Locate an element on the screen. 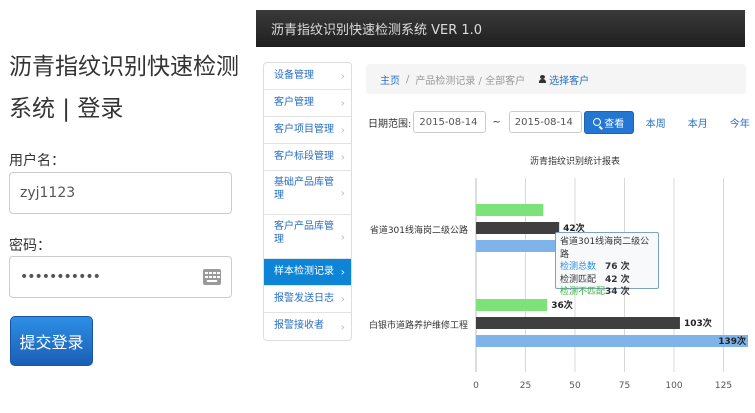  sidebar-item-base-product: 基础产品库管理 › is located at coordinates (307, 193).